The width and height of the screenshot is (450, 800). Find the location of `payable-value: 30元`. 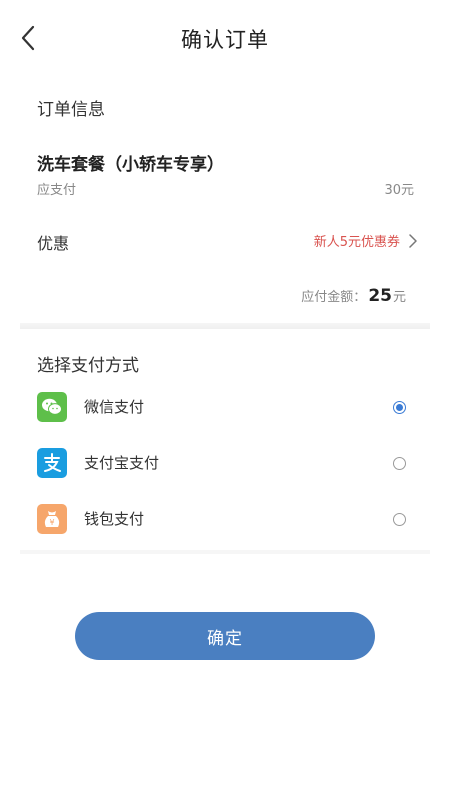

payable-value: 30元 is located at coordinates (399, 190).